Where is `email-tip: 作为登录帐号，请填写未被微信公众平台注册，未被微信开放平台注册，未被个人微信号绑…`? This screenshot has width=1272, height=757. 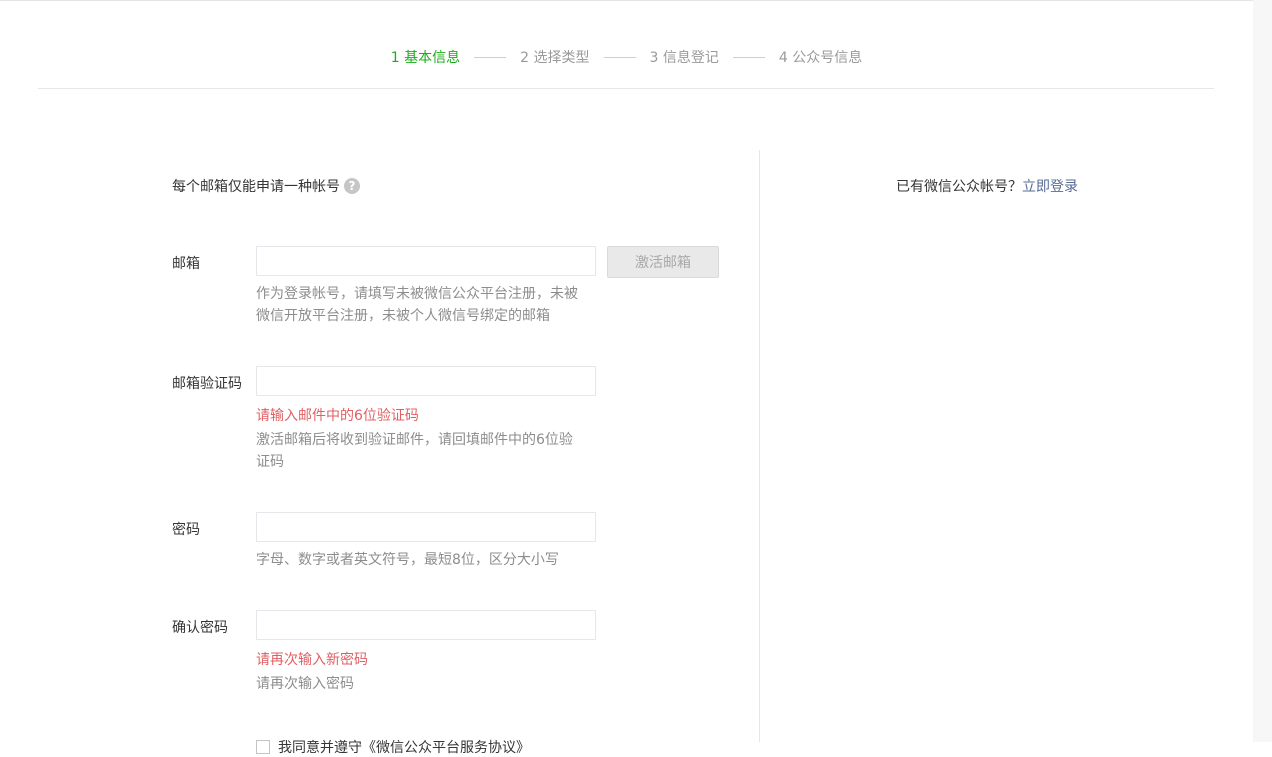
email-tip: 作为登录帐号，请填写未被微信公众平台注册，未被微信开放平台注册，未被个人微信号绑… is located at coordinates (417, 305).